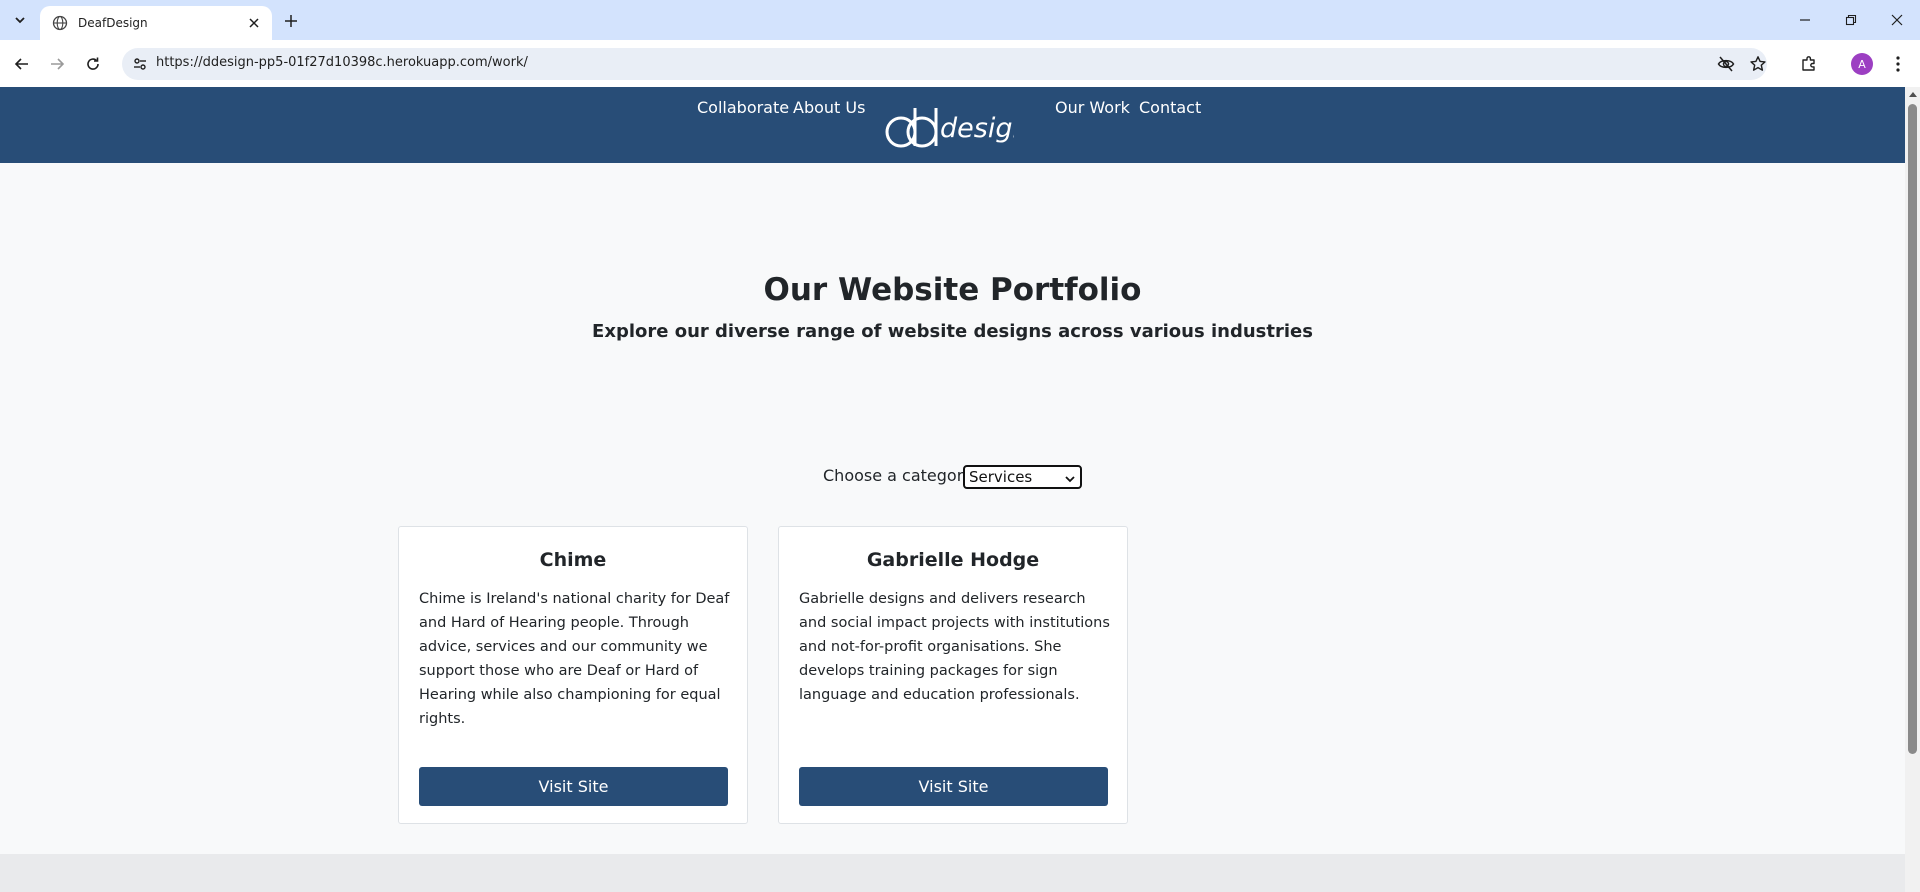  I want to click on tab-title: DeafDesign, so click(113, 23).